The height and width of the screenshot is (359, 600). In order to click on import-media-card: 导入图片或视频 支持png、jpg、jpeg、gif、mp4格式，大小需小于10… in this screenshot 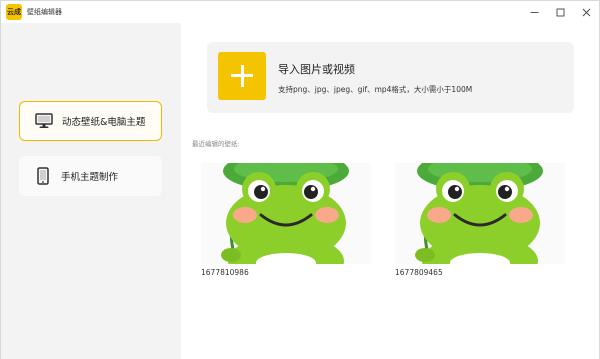, I will do `click(390, 77)`.